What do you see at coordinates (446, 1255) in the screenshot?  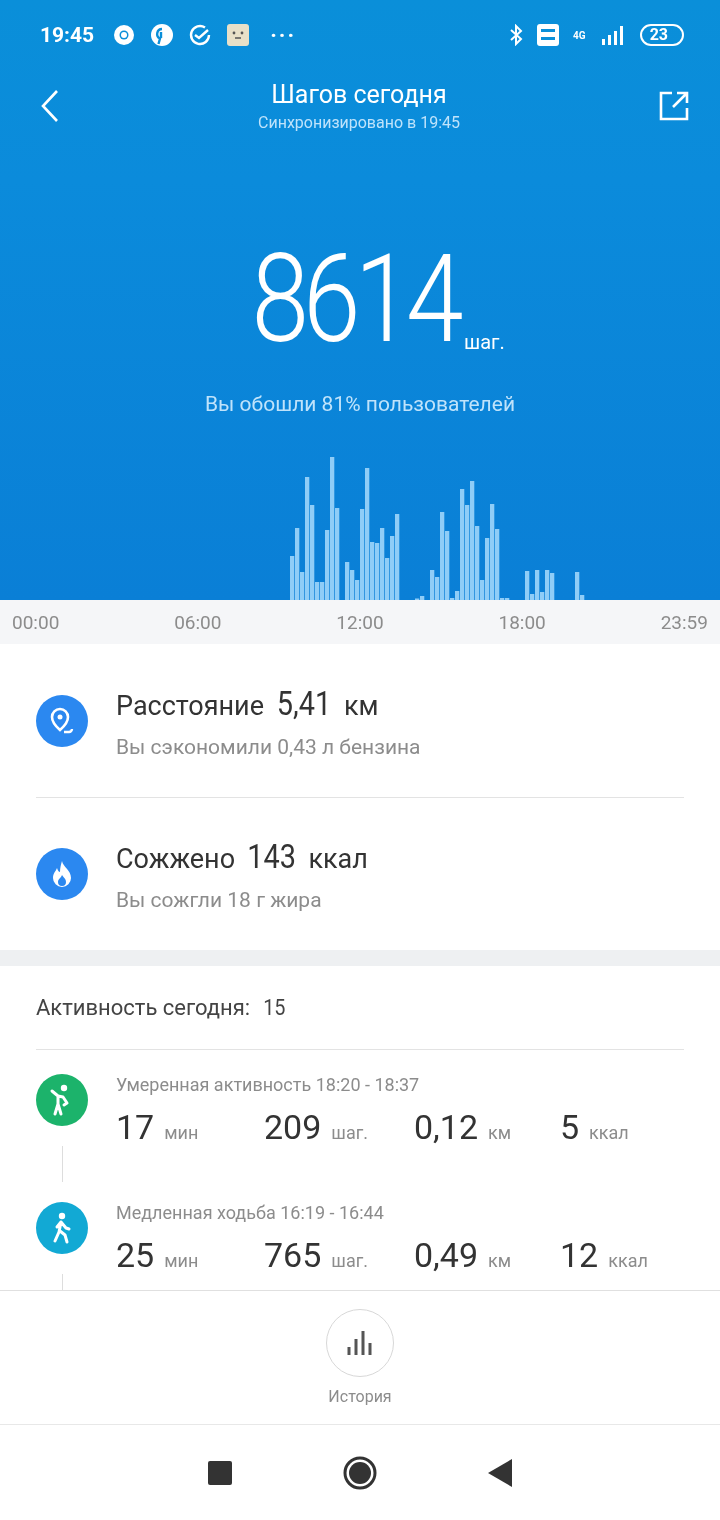 I see `metric-value: 0,49` at bounding box center [446, 1255].